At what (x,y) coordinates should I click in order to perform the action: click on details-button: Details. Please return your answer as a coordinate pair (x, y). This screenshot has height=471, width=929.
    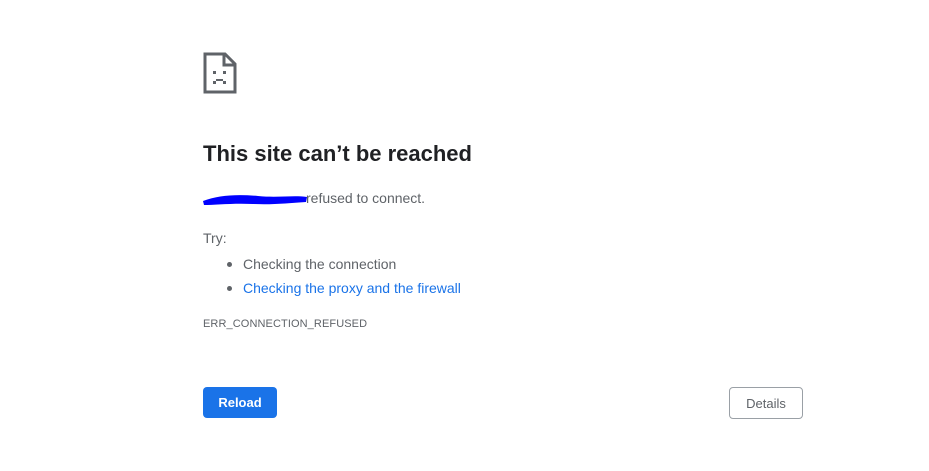
    Looking at the image, I should click on (766, 403).